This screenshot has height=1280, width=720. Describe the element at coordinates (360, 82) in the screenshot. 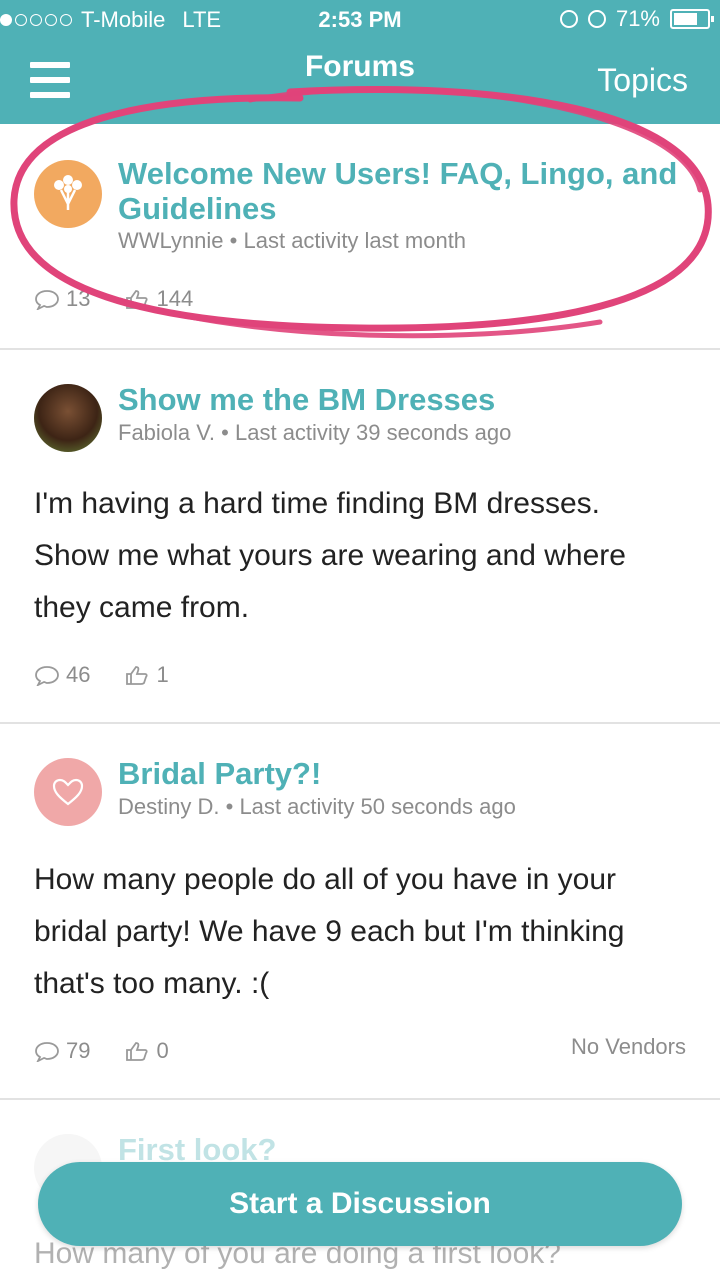

I see `nav-bar: Forums Topics` at that location.